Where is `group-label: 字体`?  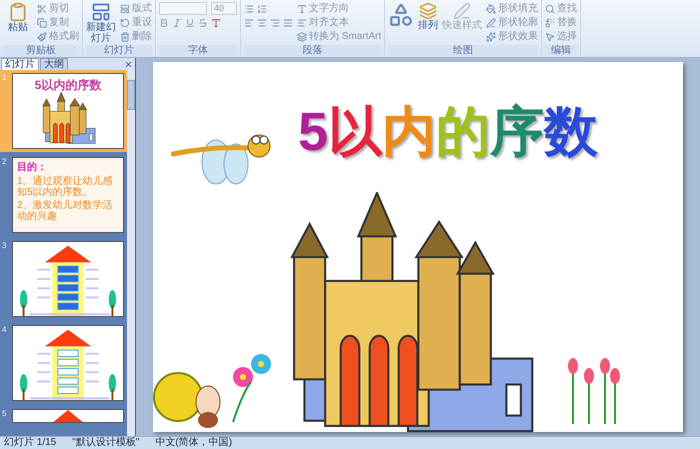
group-label: 字体 is located at coordinates (198, 51).